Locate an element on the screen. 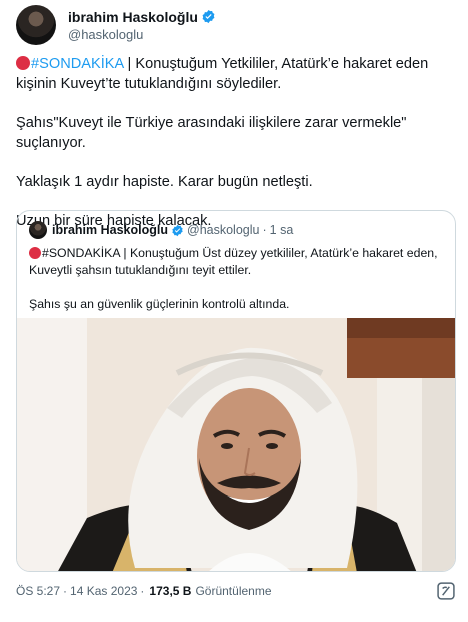 The height and width of the screenshot is (622, 468). quoted-hashtag: #SONDAKİKA is located at coordinates (81, 253).